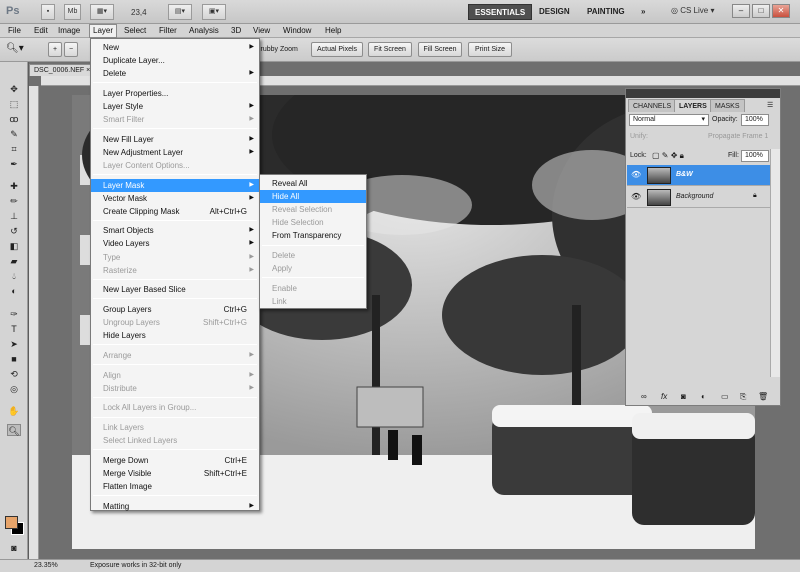 The image size is (800, 572). I want to click on workspace-design: DESIGN, so click(554, 12).